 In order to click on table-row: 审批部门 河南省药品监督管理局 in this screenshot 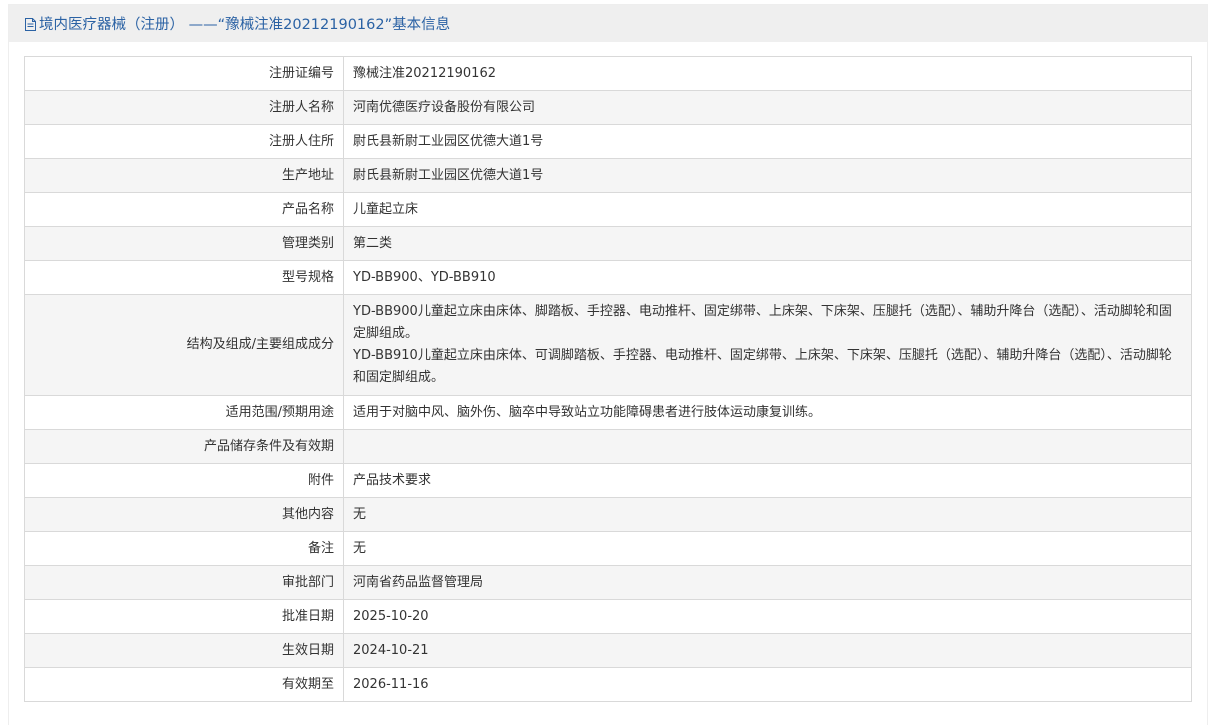, I will do `click(608, 582)`.